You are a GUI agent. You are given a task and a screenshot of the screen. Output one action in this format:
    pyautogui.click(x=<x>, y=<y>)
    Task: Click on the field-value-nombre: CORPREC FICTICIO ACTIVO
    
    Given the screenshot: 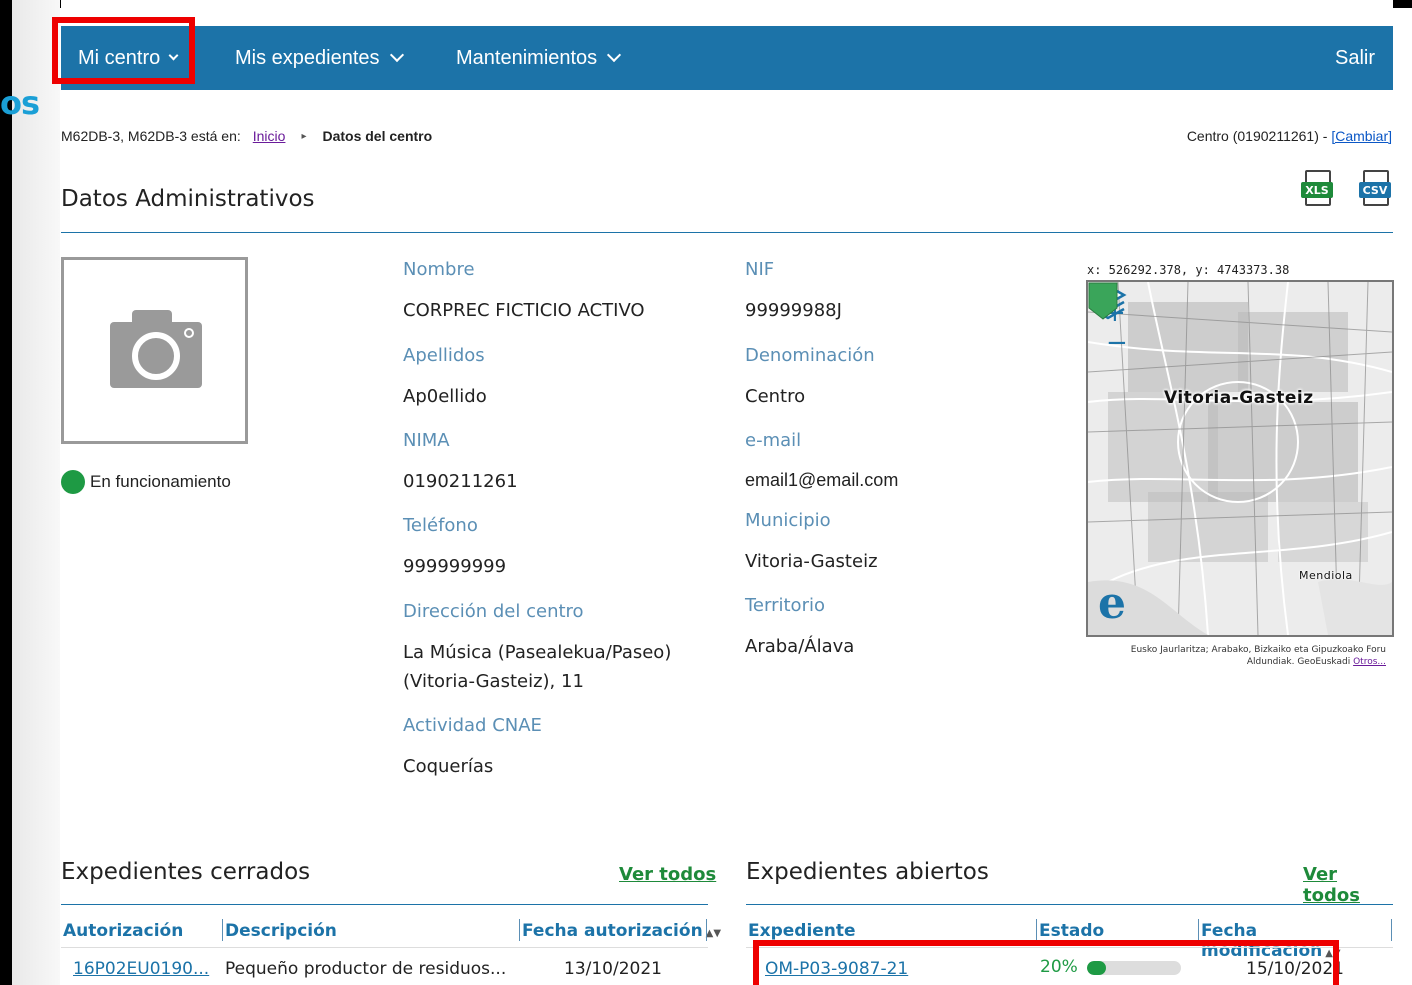 What is the action you would take?
    pyautogui.click(x=524, y=310)
    